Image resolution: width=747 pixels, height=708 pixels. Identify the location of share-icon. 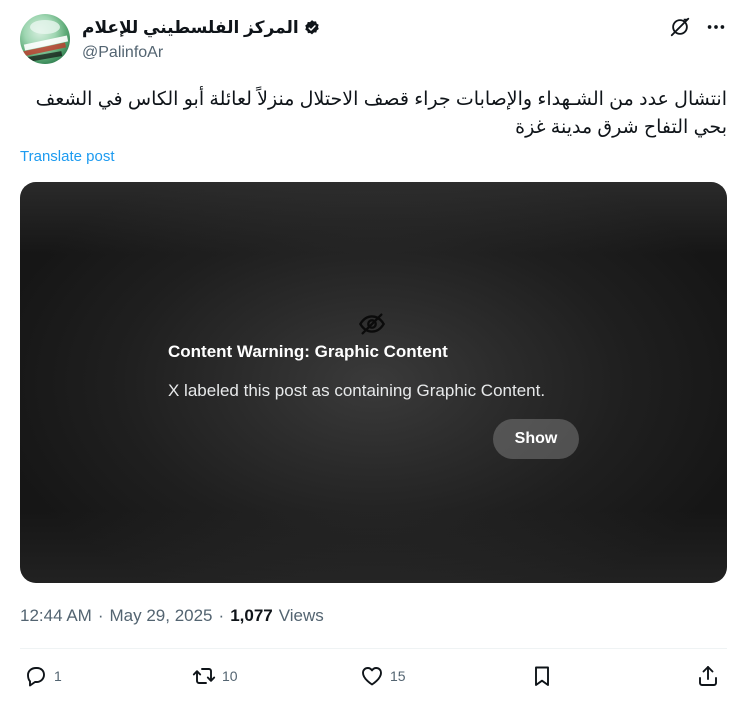
(708, 676).